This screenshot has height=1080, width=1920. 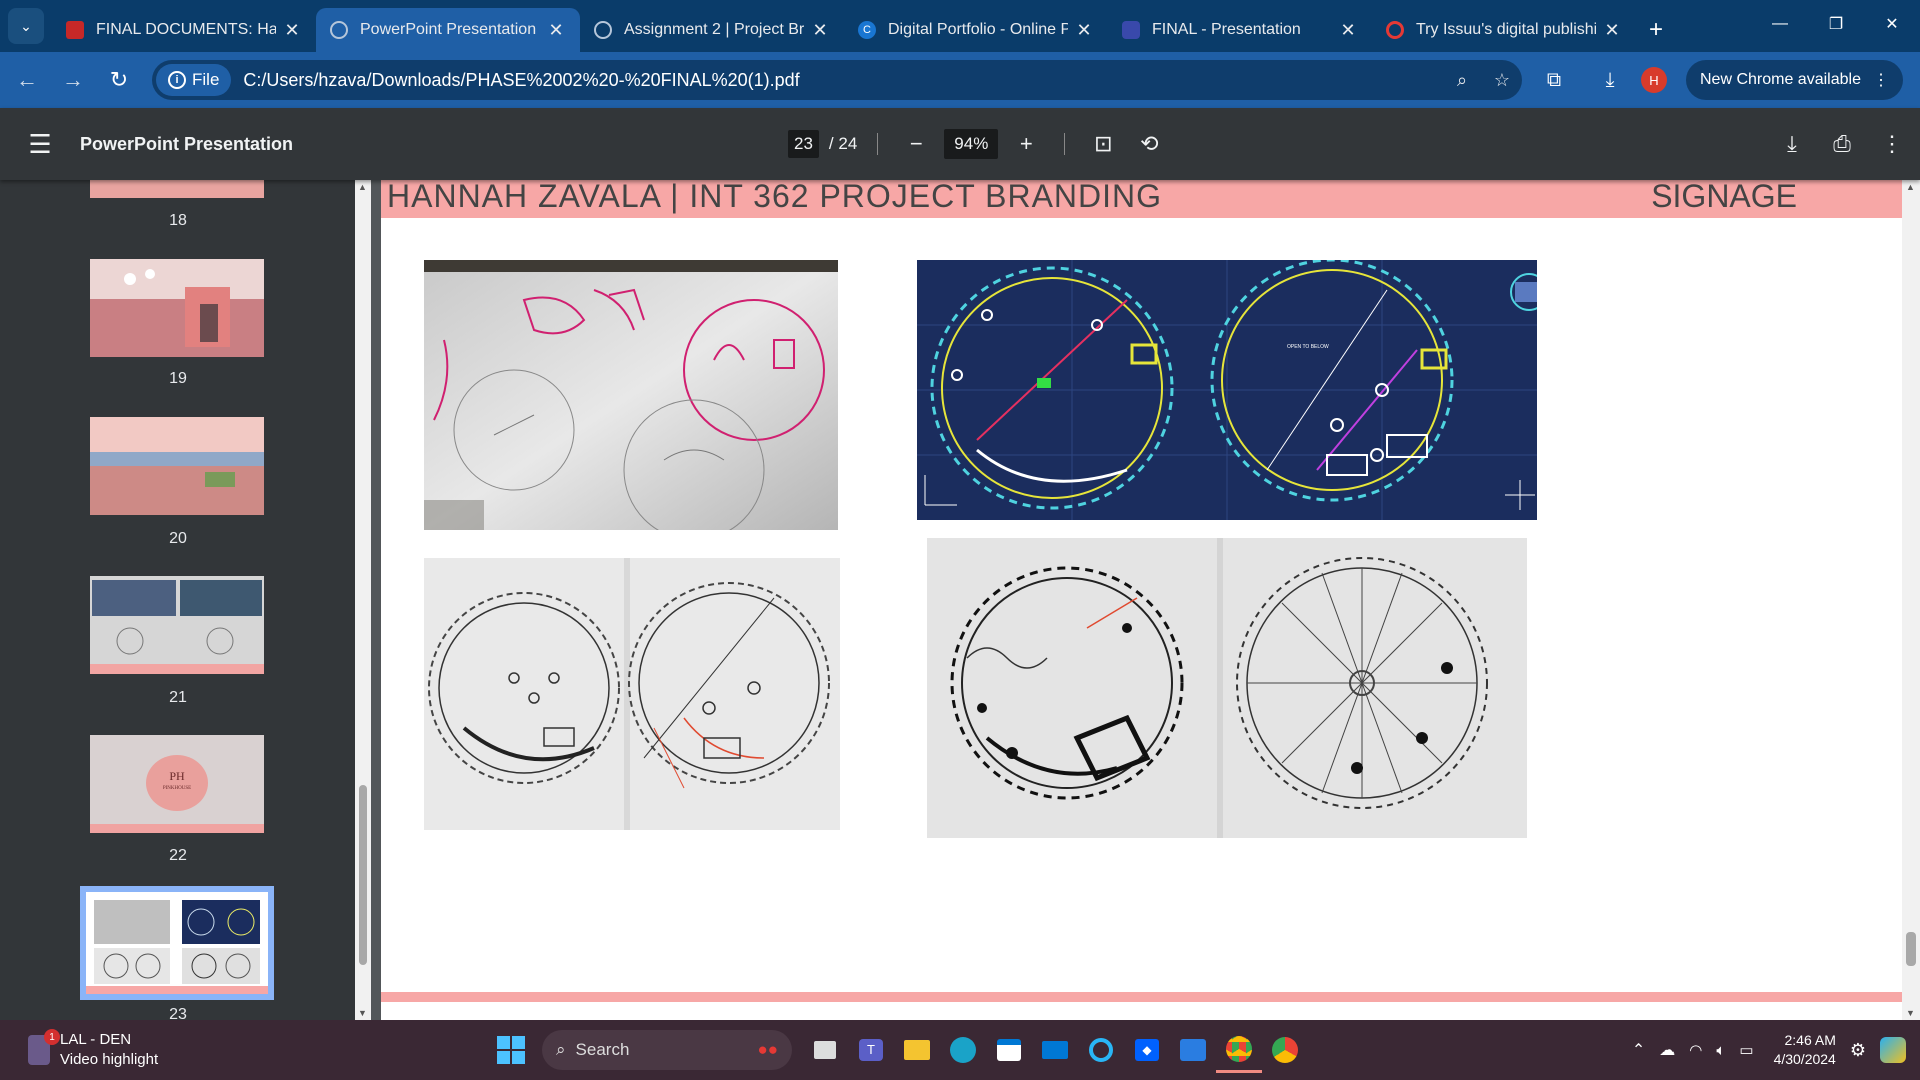 What do you see at coordinates (917, 1050) in the screenshot?
I see `file-explorer-icon` at bounding box center [917, 1050].